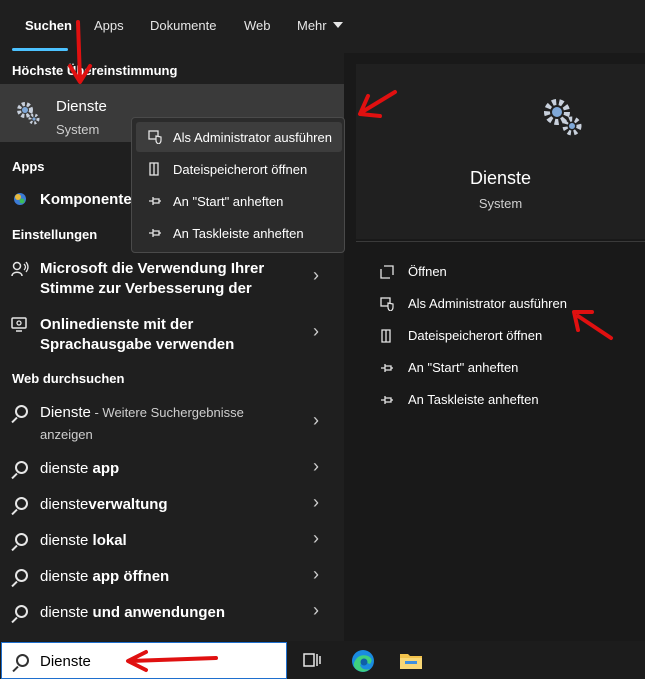 The image size is (645, 679). I want to click on suggestion-bold: und anwendungen, so click(159, 612).